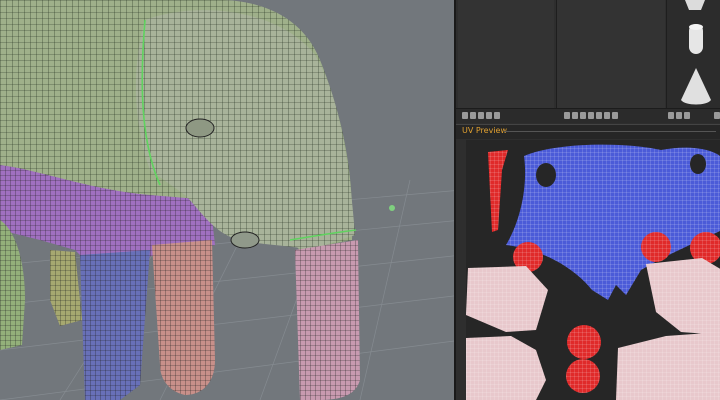 The image size is (720, 400). I want to click on properties-pane, so click(610, 54).